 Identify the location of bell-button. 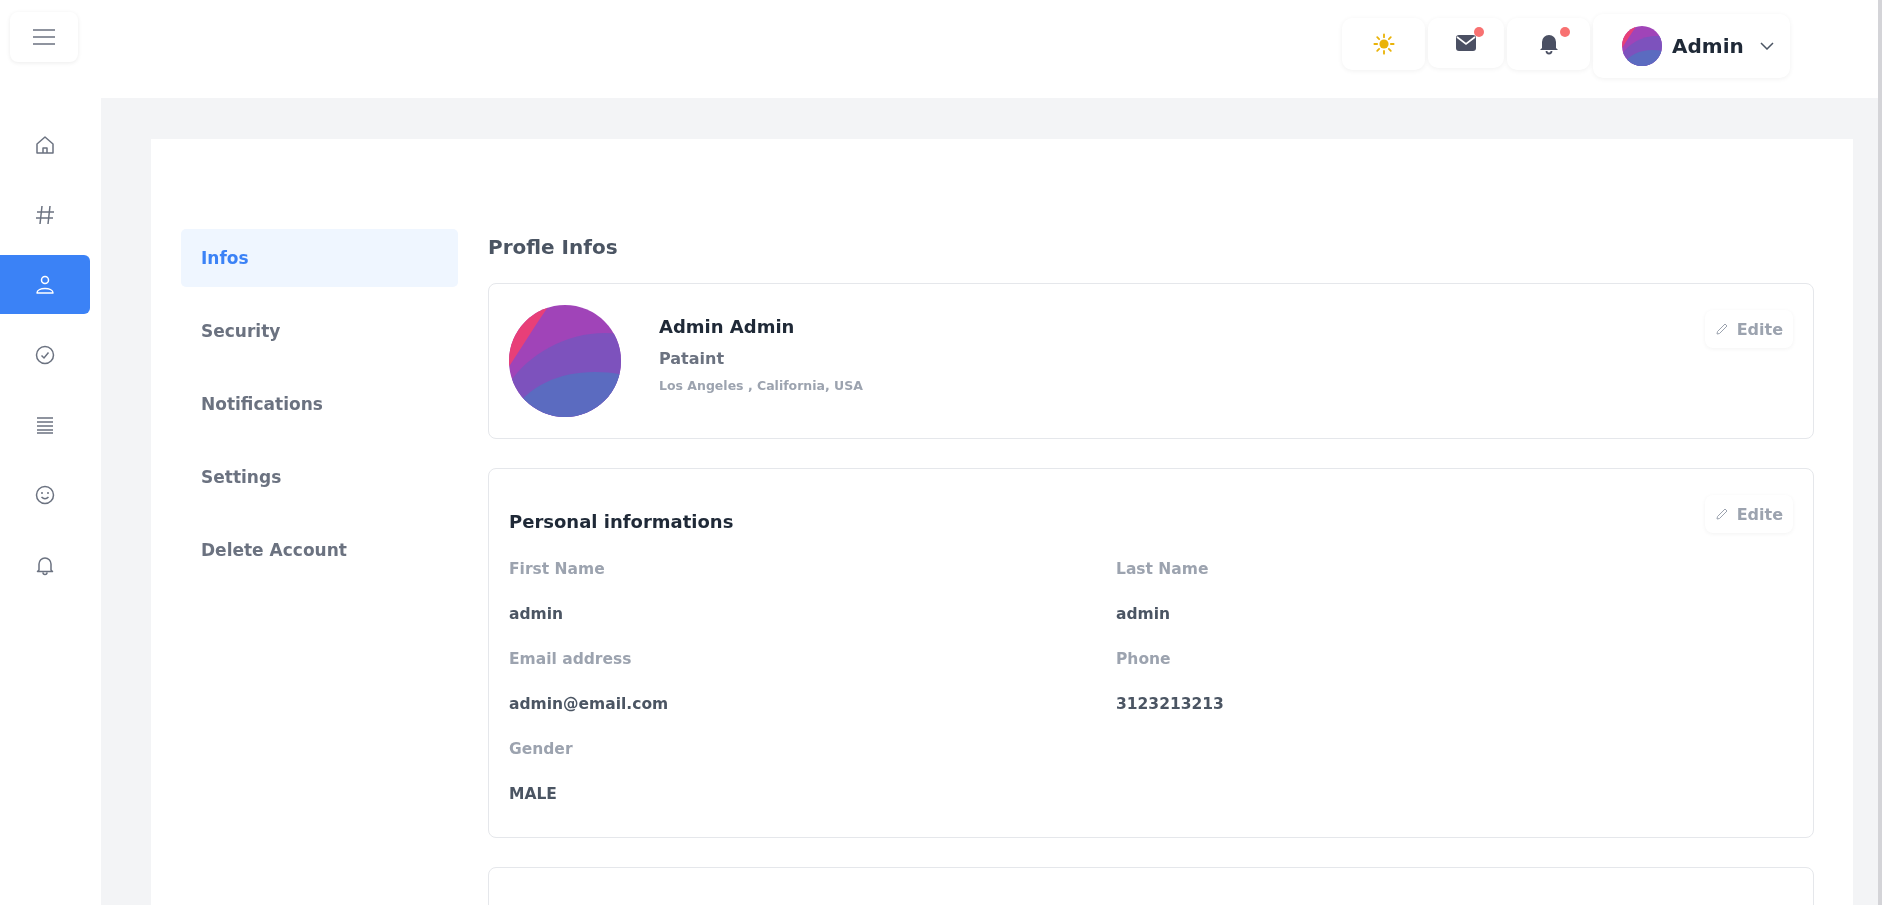
(1548, 44).